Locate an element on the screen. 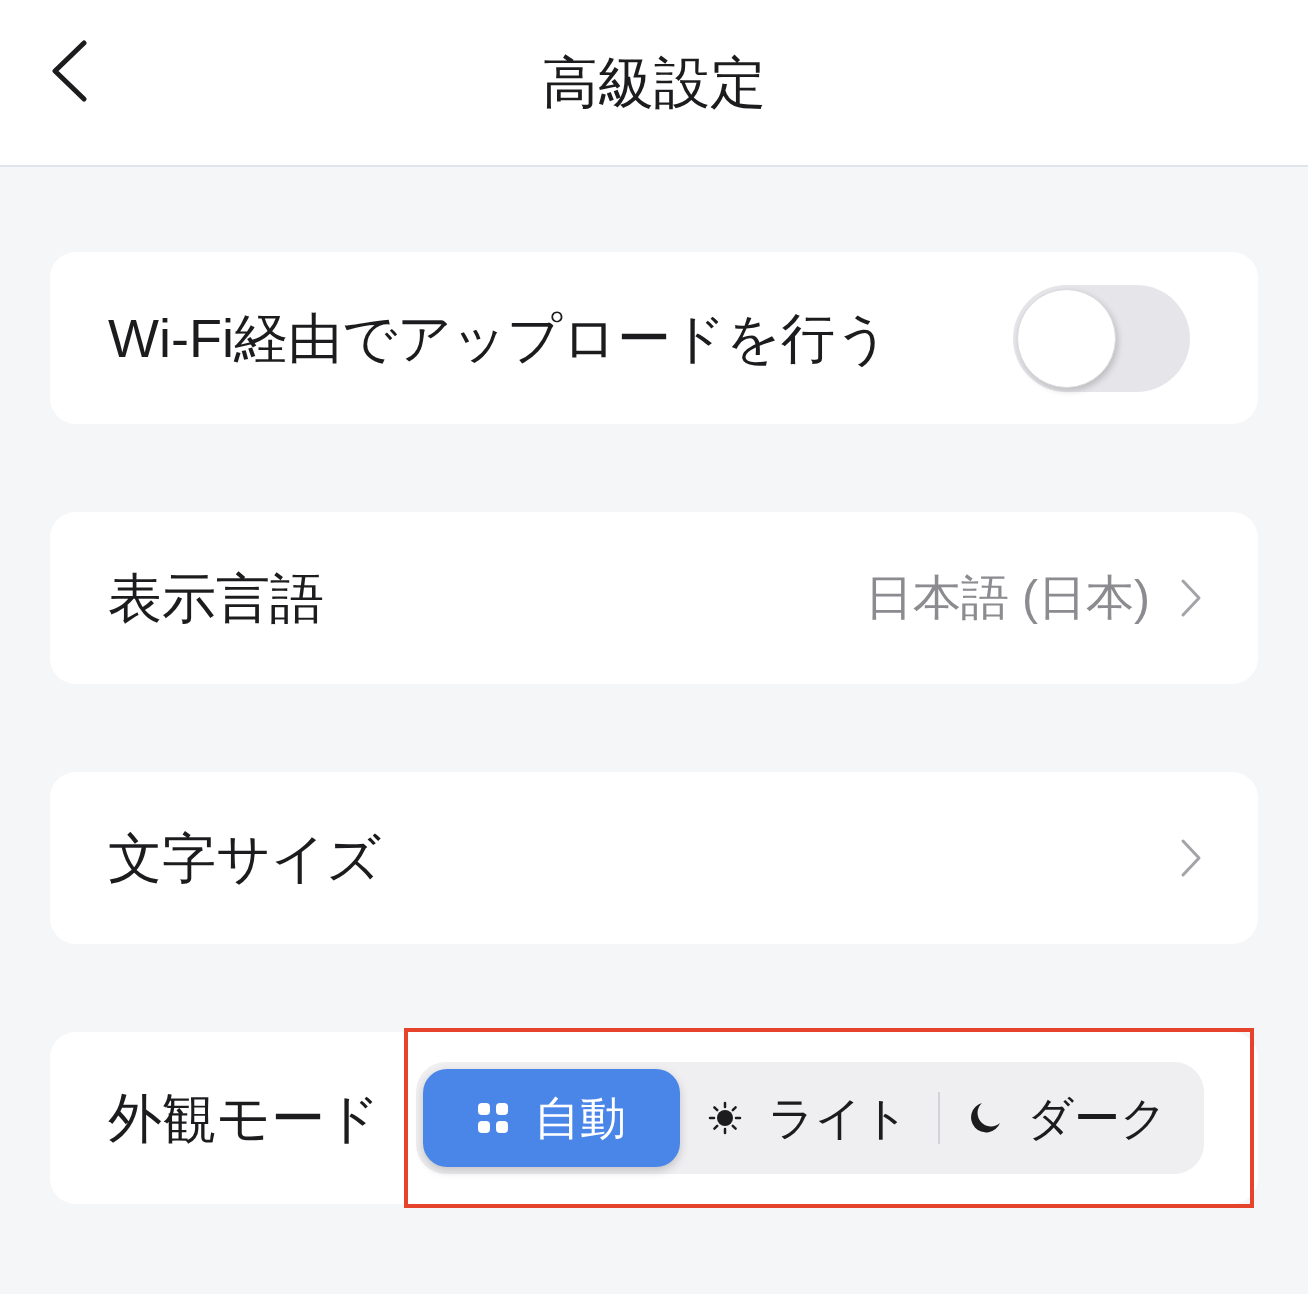  segment-tab: ダーク is located at coordinates (1068, 1118).